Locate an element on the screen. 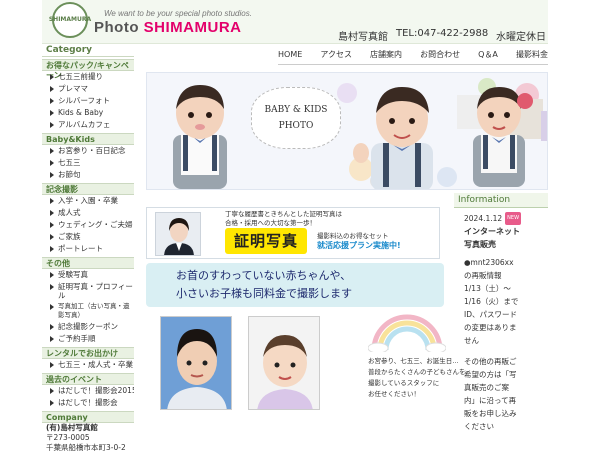  woman-portrait-icon is located at coordinates (178, 234).